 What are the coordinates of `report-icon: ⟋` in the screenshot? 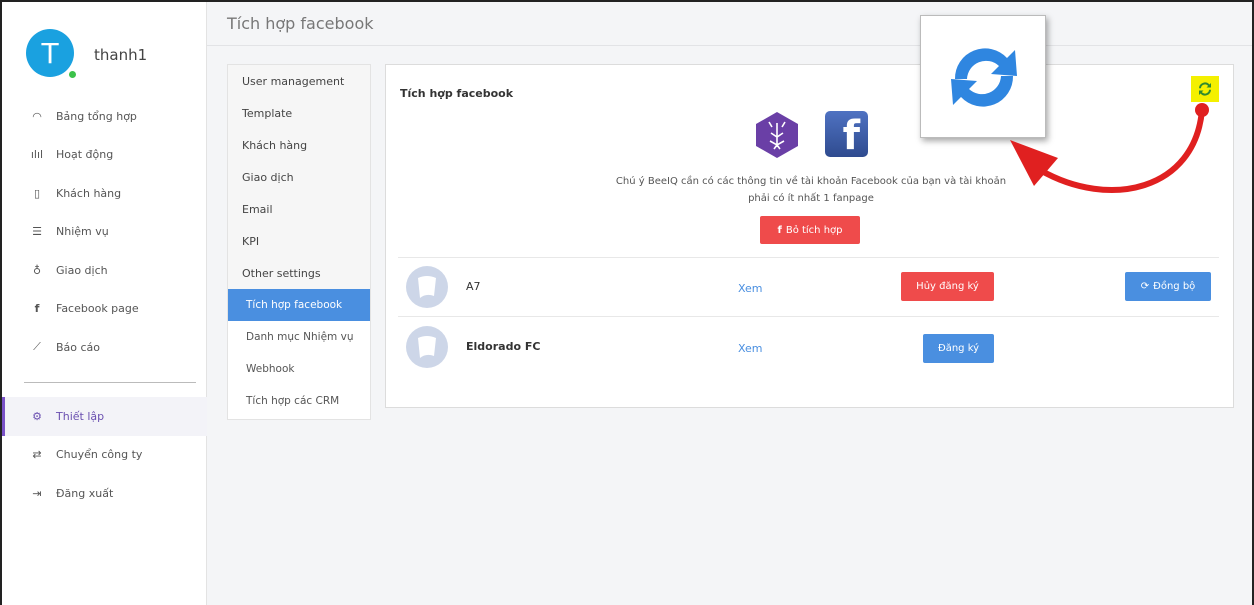 It's located at (37, 347).